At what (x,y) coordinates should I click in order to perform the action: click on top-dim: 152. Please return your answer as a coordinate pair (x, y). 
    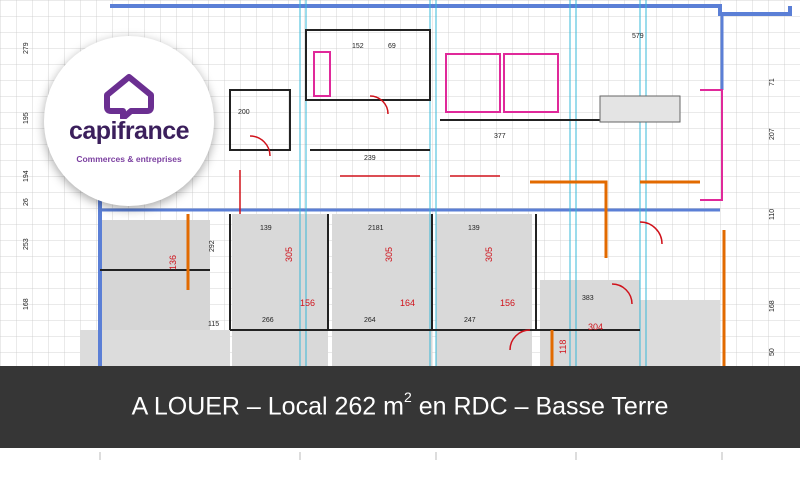
    Looking at the image, I should click on (358, 46).